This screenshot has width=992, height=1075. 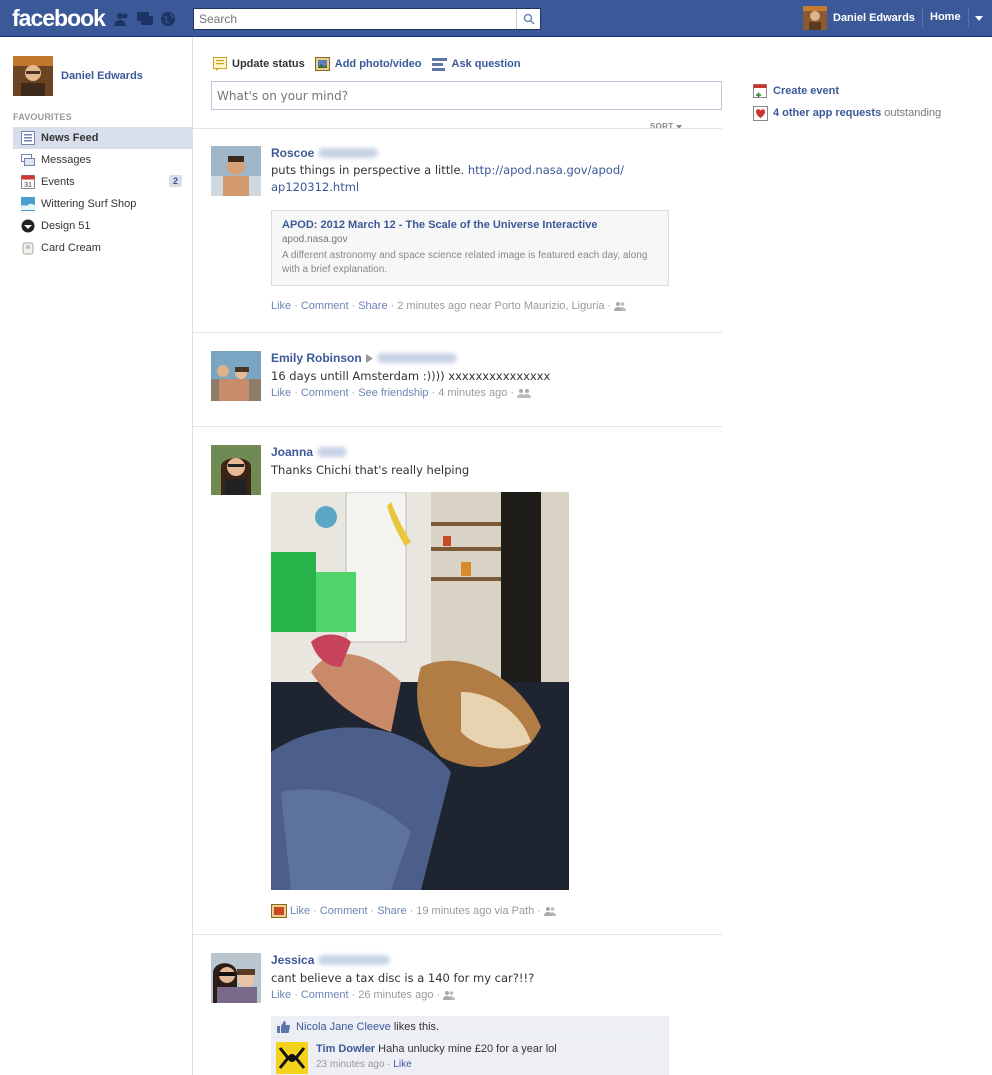 I want to click on app-requests-icon, so click(x=760, y=113).